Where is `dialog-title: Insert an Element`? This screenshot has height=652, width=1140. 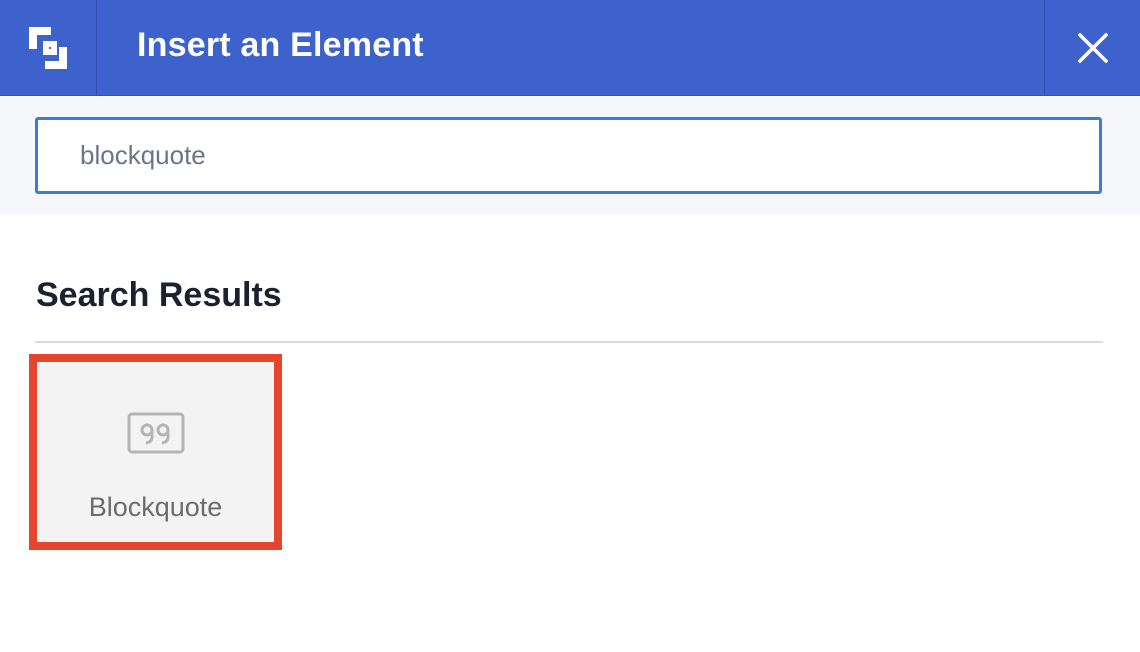
dialog-title: Insert an Element is located at coordinates (280, 45).